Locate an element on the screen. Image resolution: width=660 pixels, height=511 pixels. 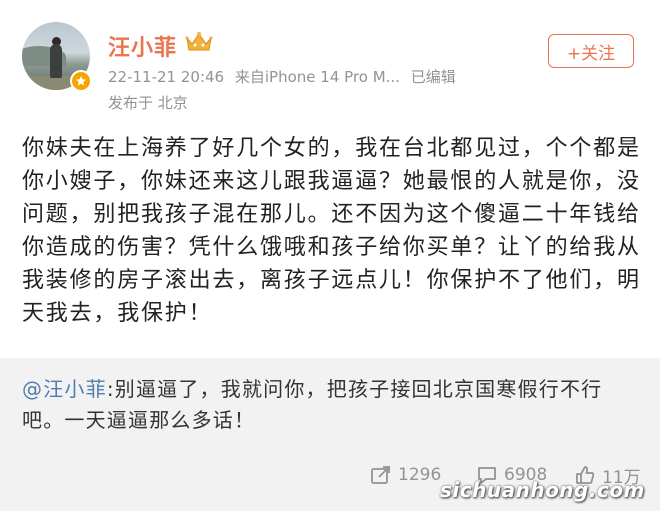
share-icon is located at coordinates (380, 475).